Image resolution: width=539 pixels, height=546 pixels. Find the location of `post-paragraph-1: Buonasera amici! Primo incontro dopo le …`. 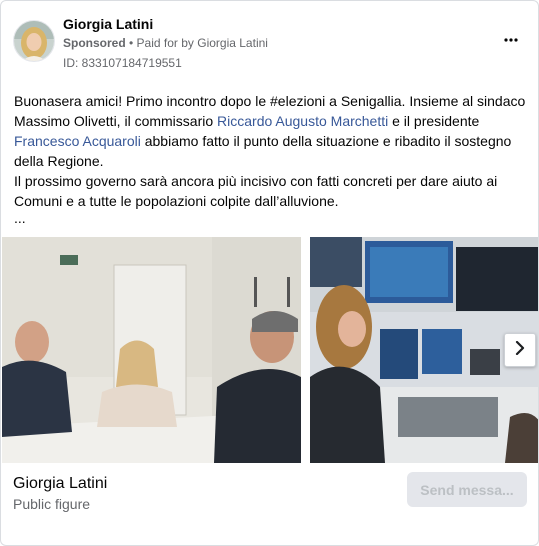

post-paragraph-1: Buonasera amici! Primo incontro dopo le … is located at coordinates (270, 131).